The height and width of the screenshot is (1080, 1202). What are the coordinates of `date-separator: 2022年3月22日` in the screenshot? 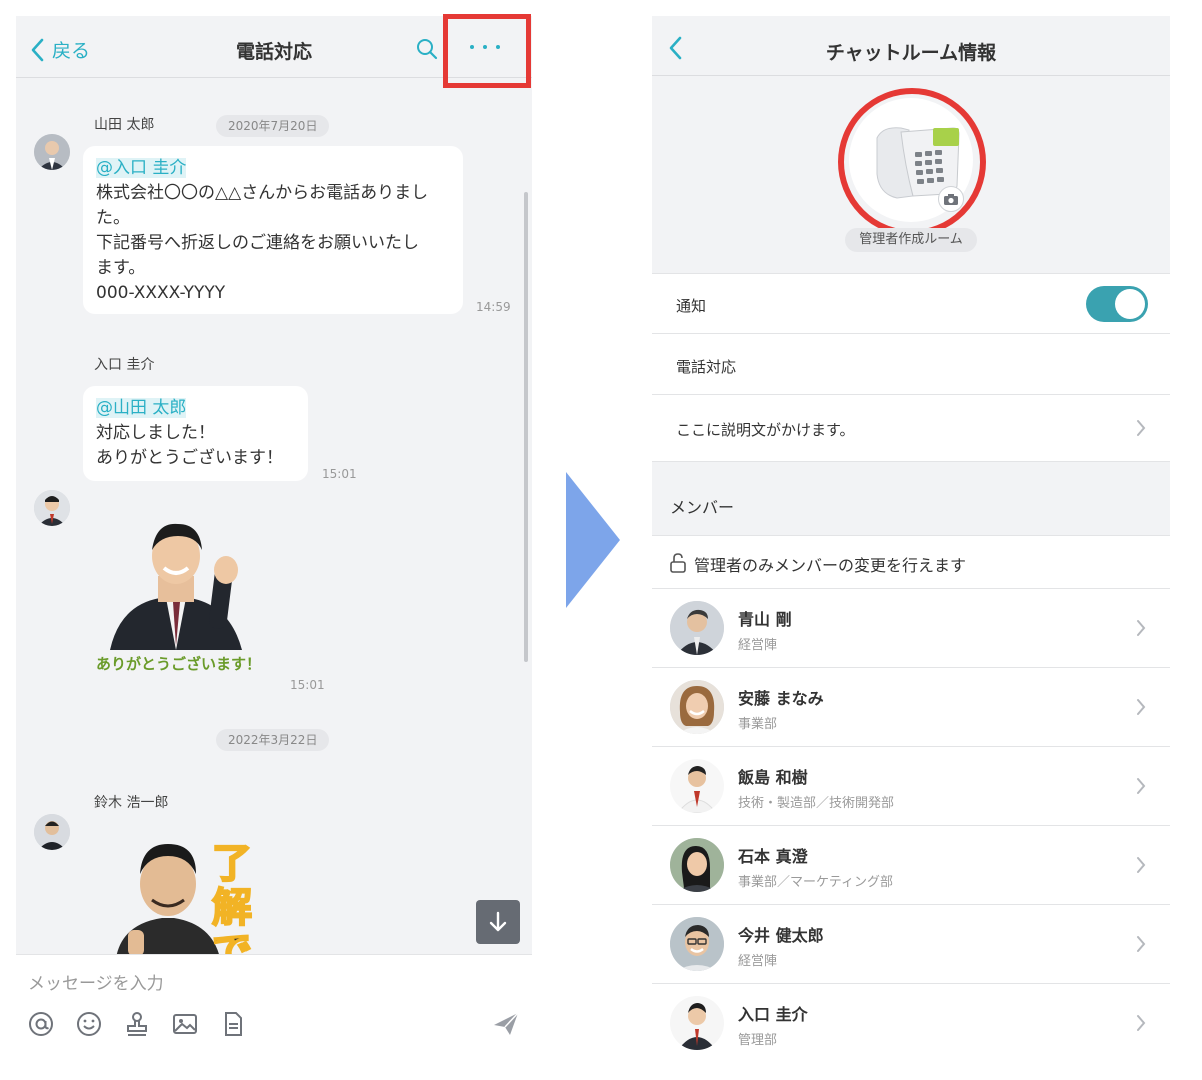 It's located at (273, 740).